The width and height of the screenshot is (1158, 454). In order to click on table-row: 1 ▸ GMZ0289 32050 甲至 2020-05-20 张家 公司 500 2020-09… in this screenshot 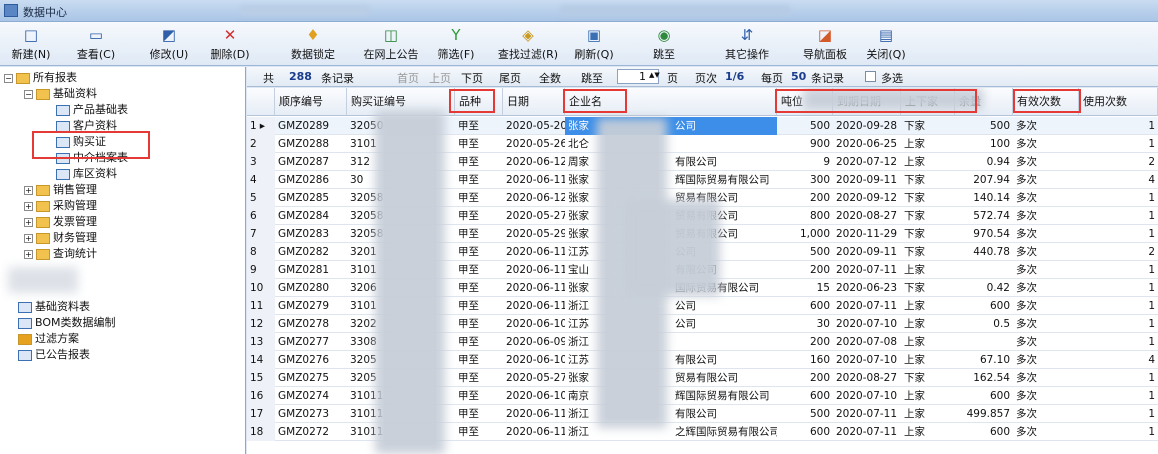, I will do `click(702, 126)`.